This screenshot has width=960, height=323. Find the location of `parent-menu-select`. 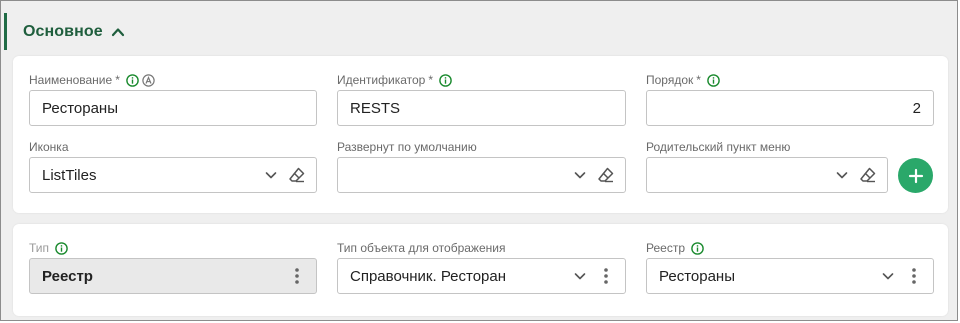

parent-menu-select is located at coordinates (767, 175).